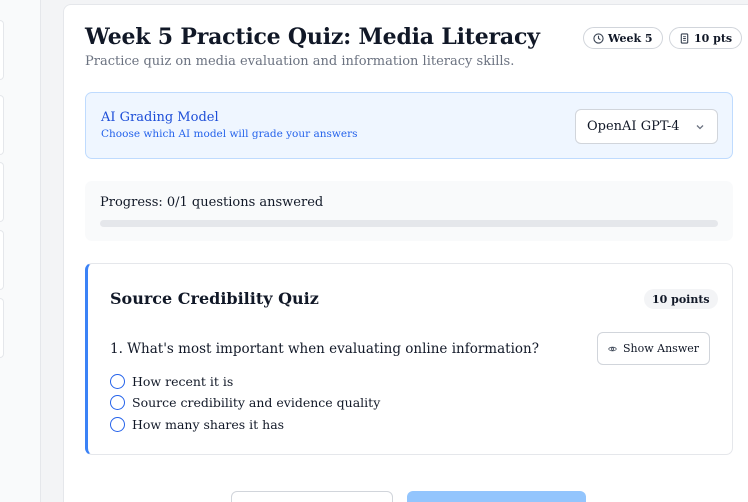 This screenshot has width=748, height=502. Describe the element at coordinates (684, 38) in the screenshot. I see `document-icon` at that location.